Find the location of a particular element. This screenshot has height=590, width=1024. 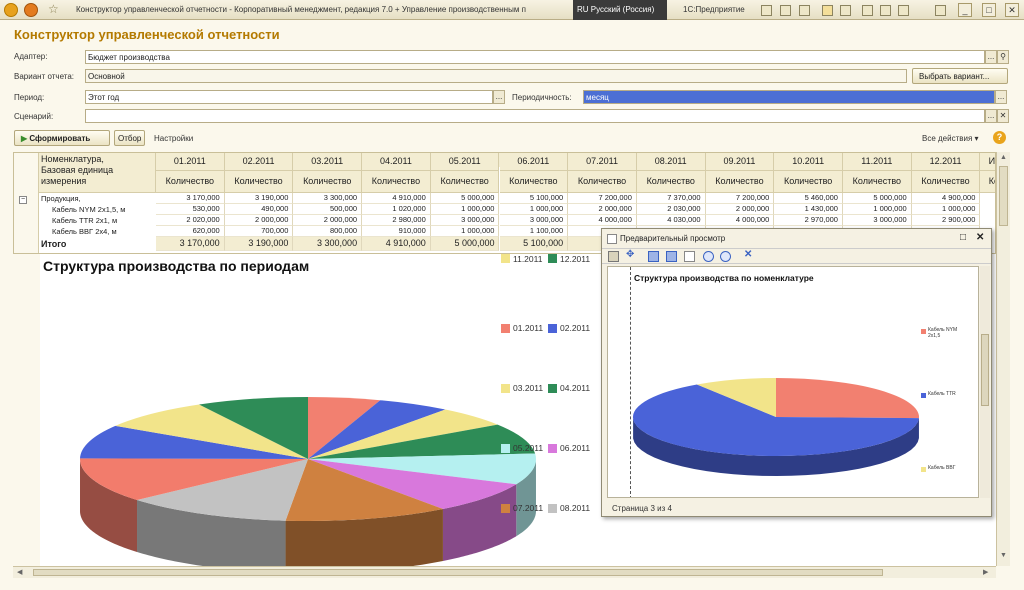

table-cell: 500,000 is located at coordinates (328, 209).